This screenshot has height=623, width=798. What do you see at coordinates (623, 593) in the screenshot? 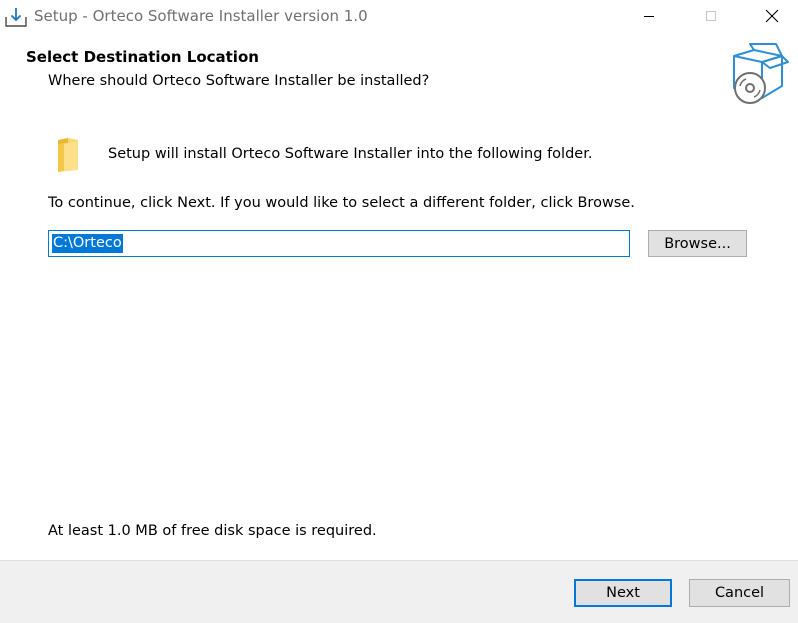
I see `next-button: Next` at bounding box center [623, 593].